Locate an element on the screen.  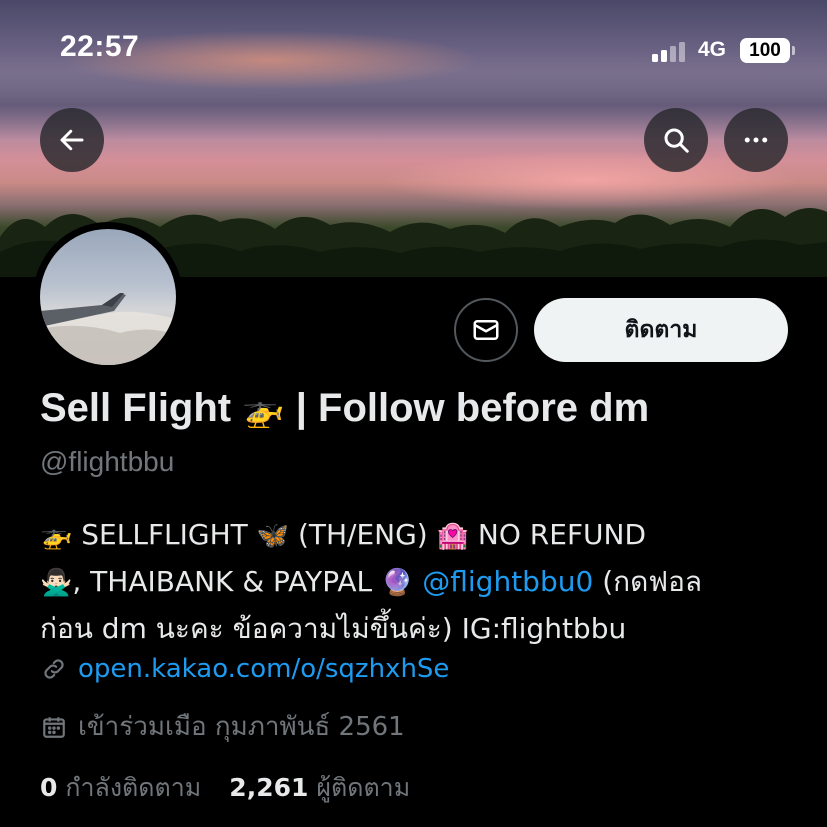
more-horizontal-icon is located at coordinates (756, 140).